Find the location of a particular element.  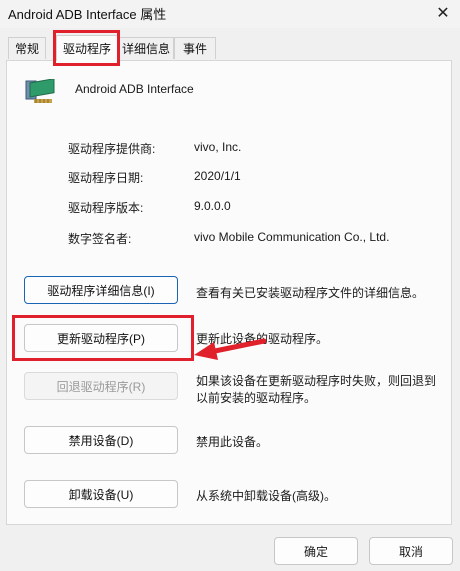

provider-value: vivo, Inc. is located at coordinates (218, 147).